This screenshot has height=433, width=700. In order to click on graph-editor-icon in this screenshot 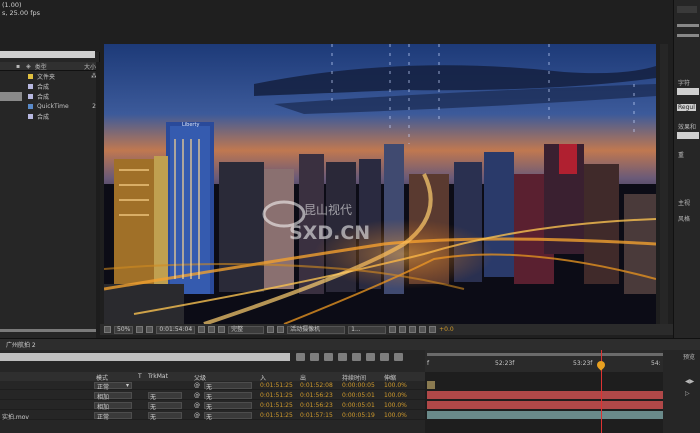, I will do `click(370, 357)`.